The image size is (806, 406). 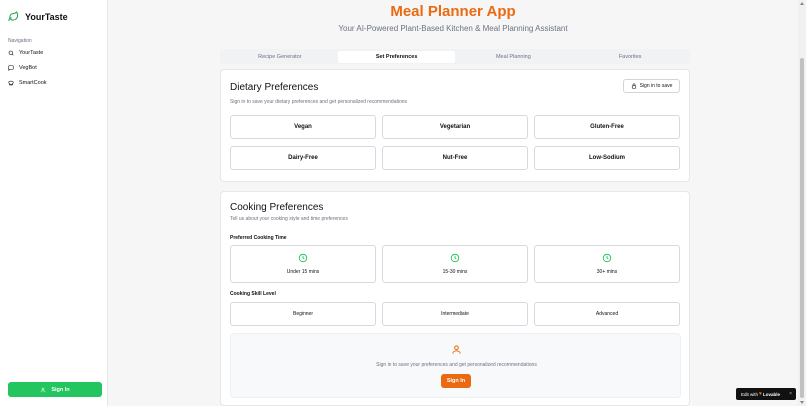 What do you see at coordinates (455, 264) in the screenshot?
I see `time-option-15-30: 15-30 mins` at bounding box center [455, 264].